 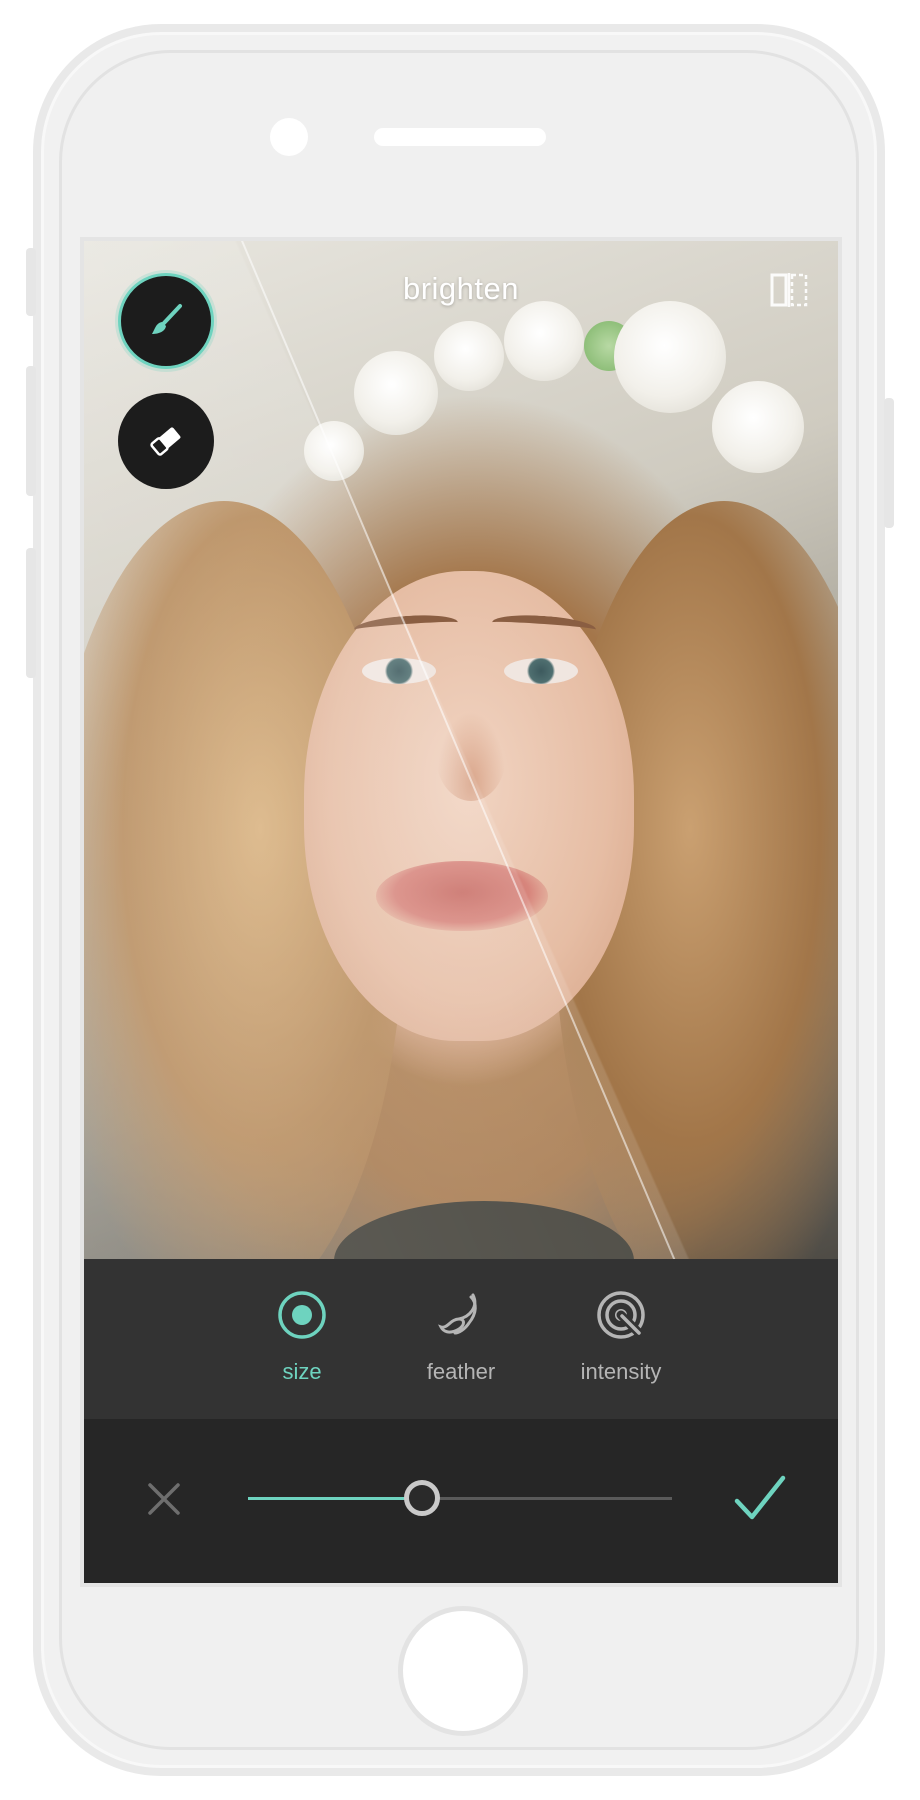 I want to click on option-feather-label: feather, so click(x=461, y=1371).